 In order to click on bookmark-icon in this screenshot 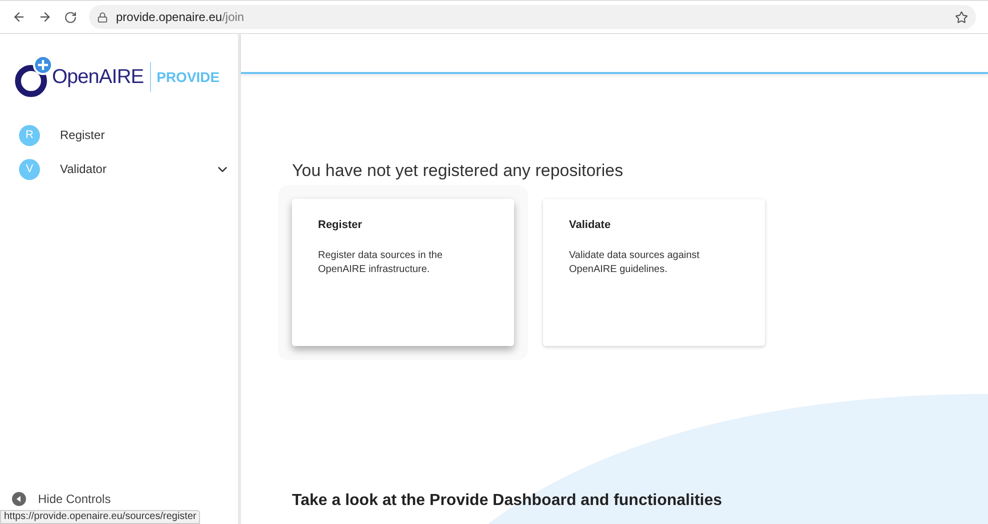, I will do `click(961, 17)`.